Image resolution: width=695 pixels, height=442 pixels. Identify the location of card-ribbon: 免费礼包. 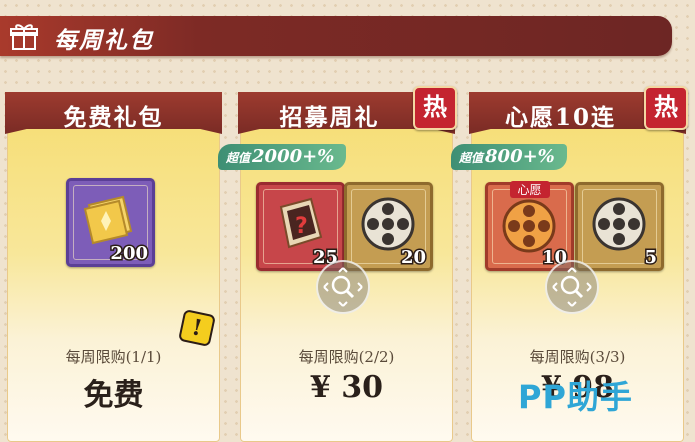
(113, 113).